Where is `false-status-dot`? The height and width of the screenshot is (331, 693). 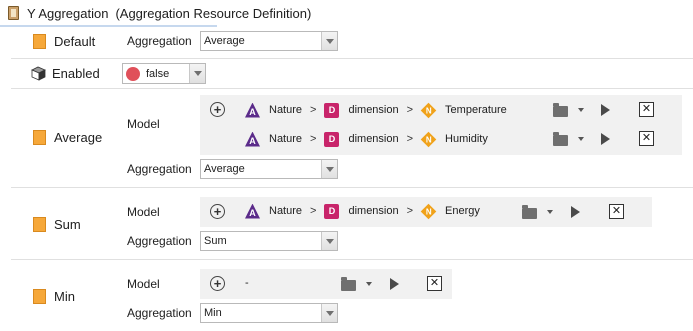 false-status-dot is located at coordinates (133, 73).